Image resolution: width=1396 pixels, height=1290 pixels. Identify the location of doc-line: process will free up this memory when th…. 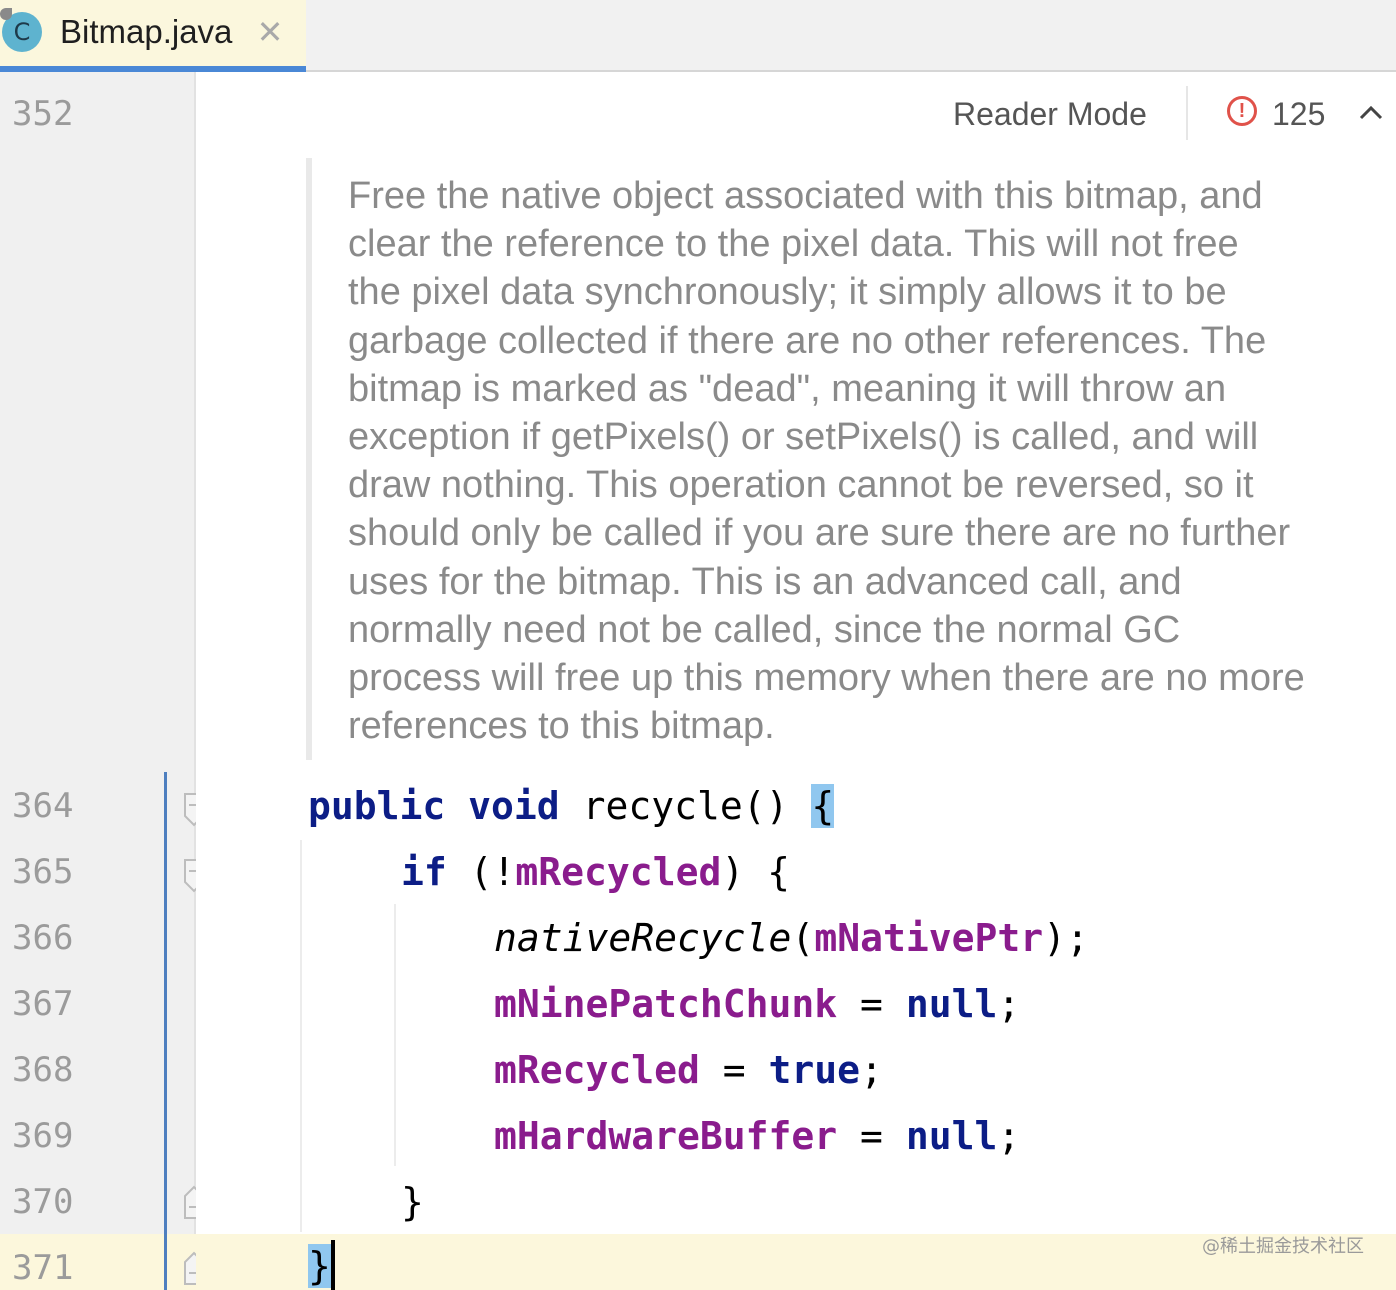
(826, 677).